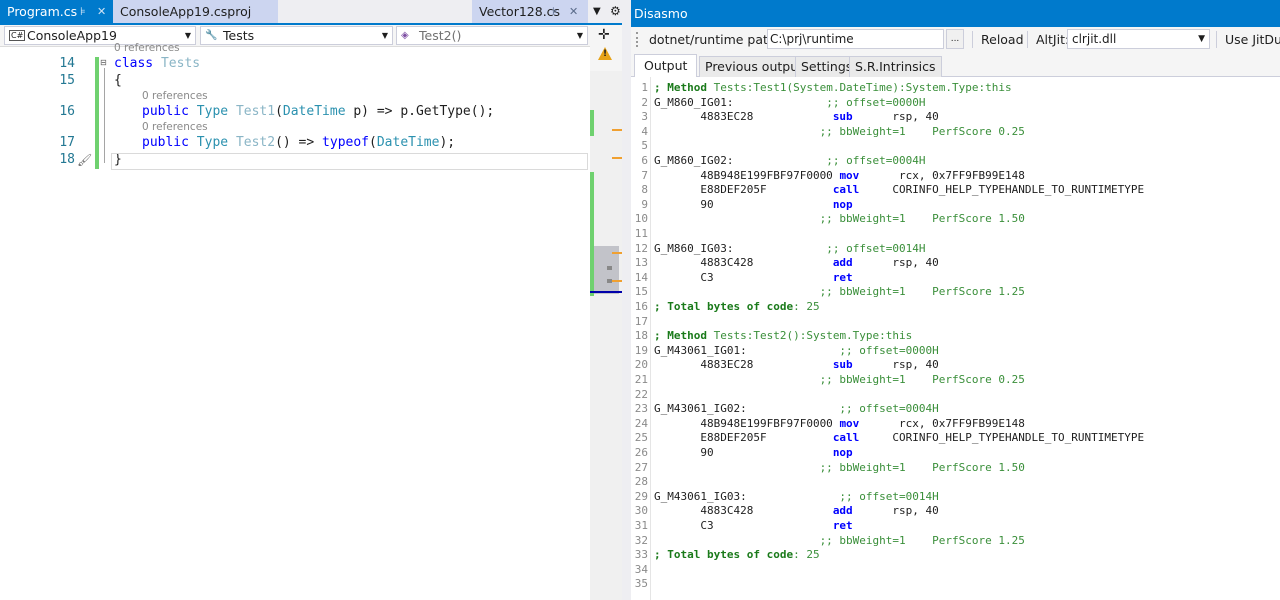 This screenshot has height=600, width=1280. What do you see at coordinates (666, 66) in the screenshot?
I see `tab-output: Output` at bounding box center [666, 66].